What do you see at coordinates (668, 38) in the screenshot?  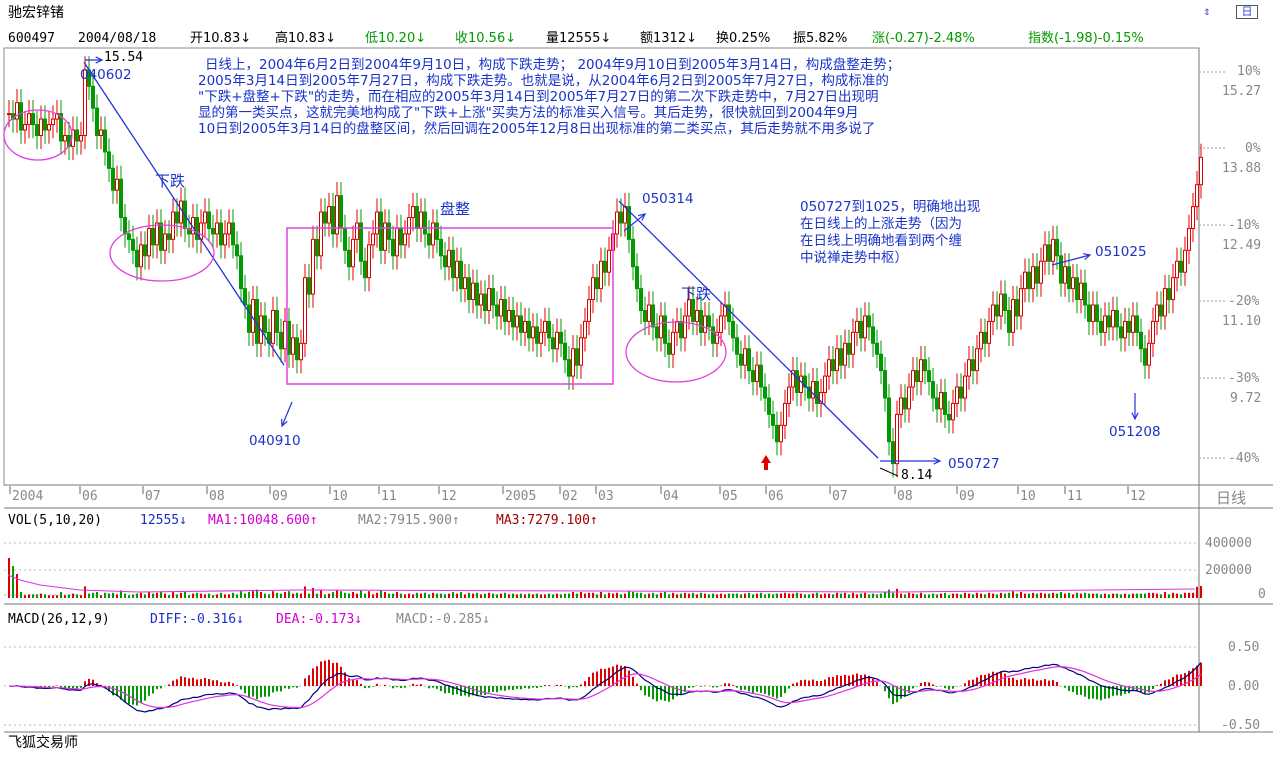 I see `quote-amount: 额1312↓` at bounding box center [668, 38].